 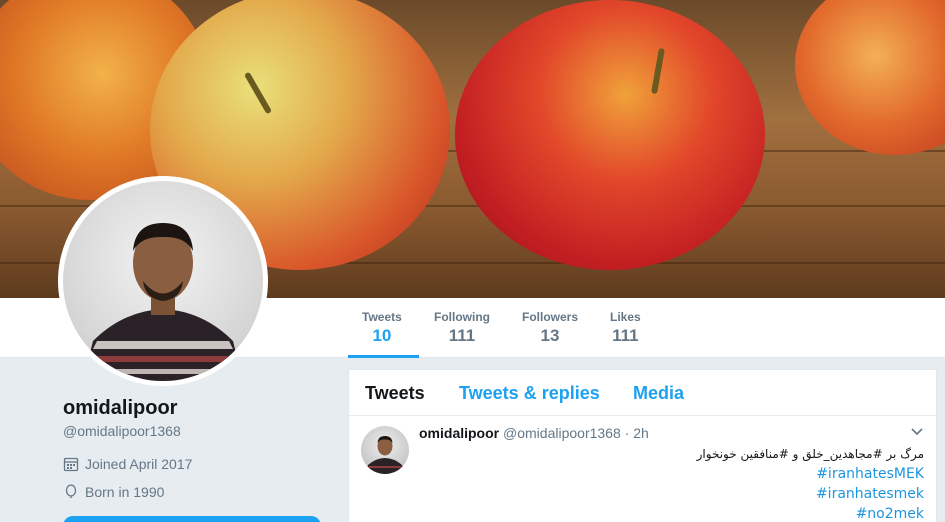 I want to click on tab-tweets-replies: Tweets & replies, so click(x=529, y=393).